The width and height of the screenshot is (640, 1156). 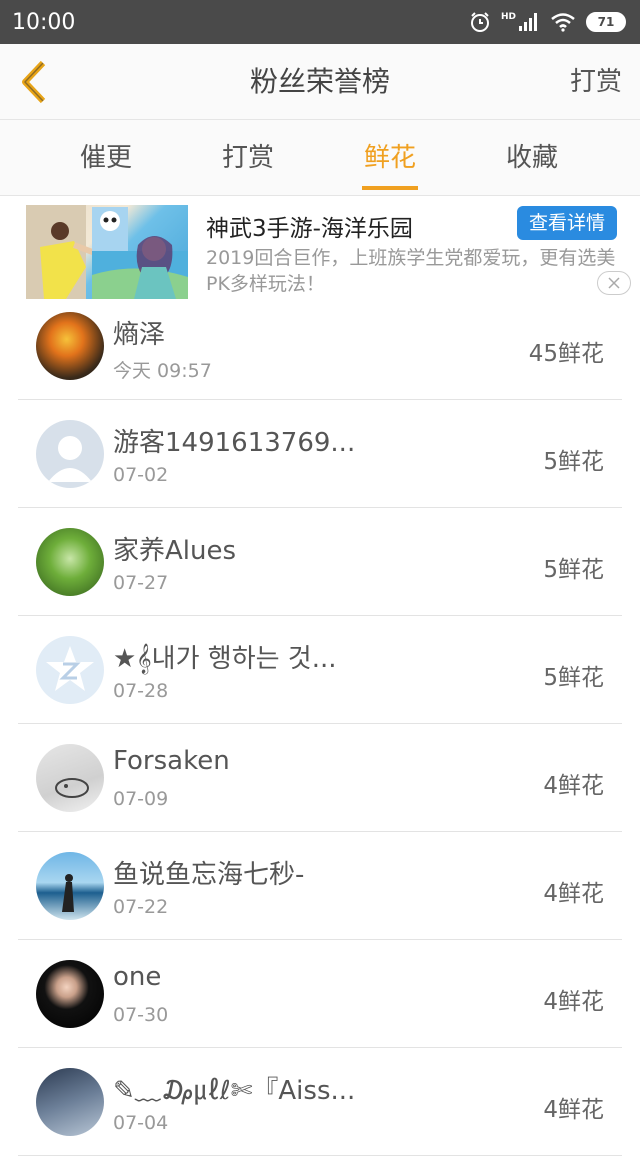 I want to click on status-bar: 10:00 HD 71, so click(x=320, y=22).